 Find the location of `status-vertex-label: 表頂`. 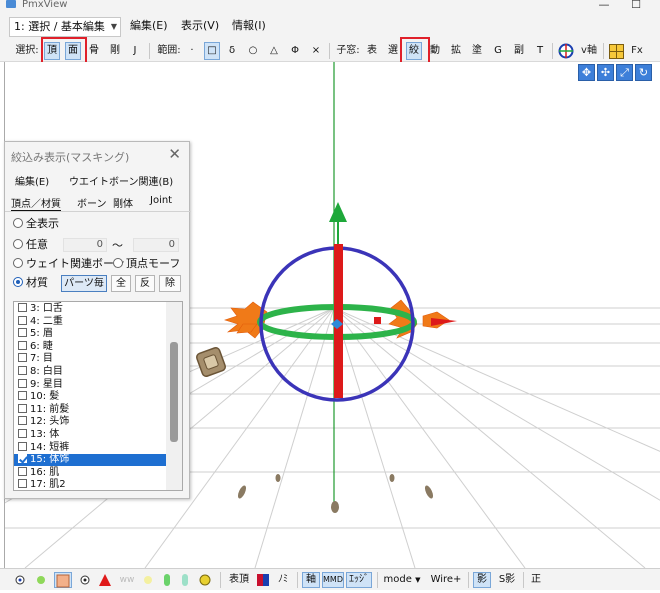

status-vertex-label: 表頂 is located at coordinates (239, 580).